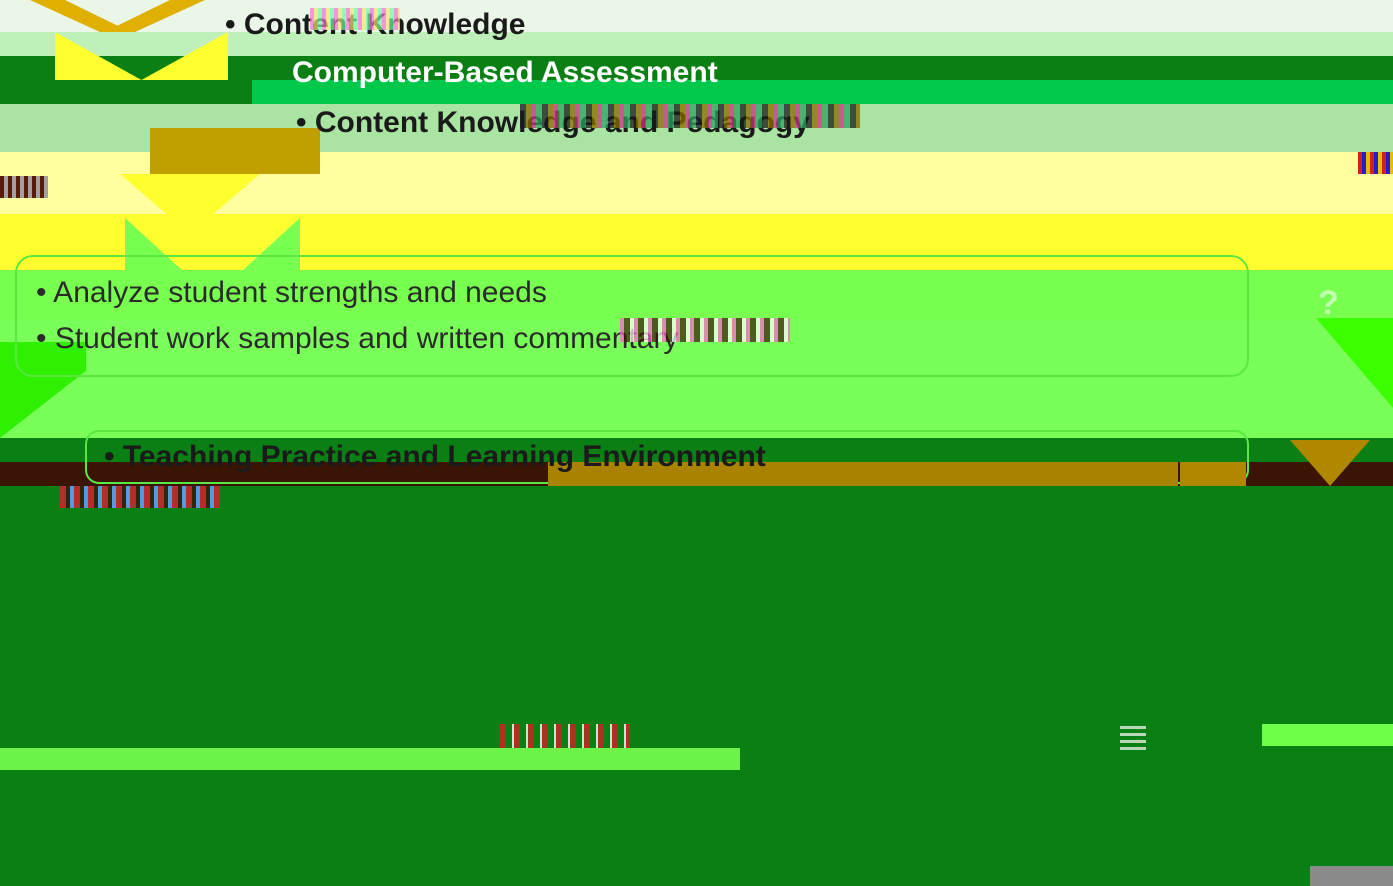 This screenshot has width=1393, height=886. What do you see at coordinates (370, 759) in the screenshot?
I see `bottom-lime-strip` at bounding box center [370, 759].